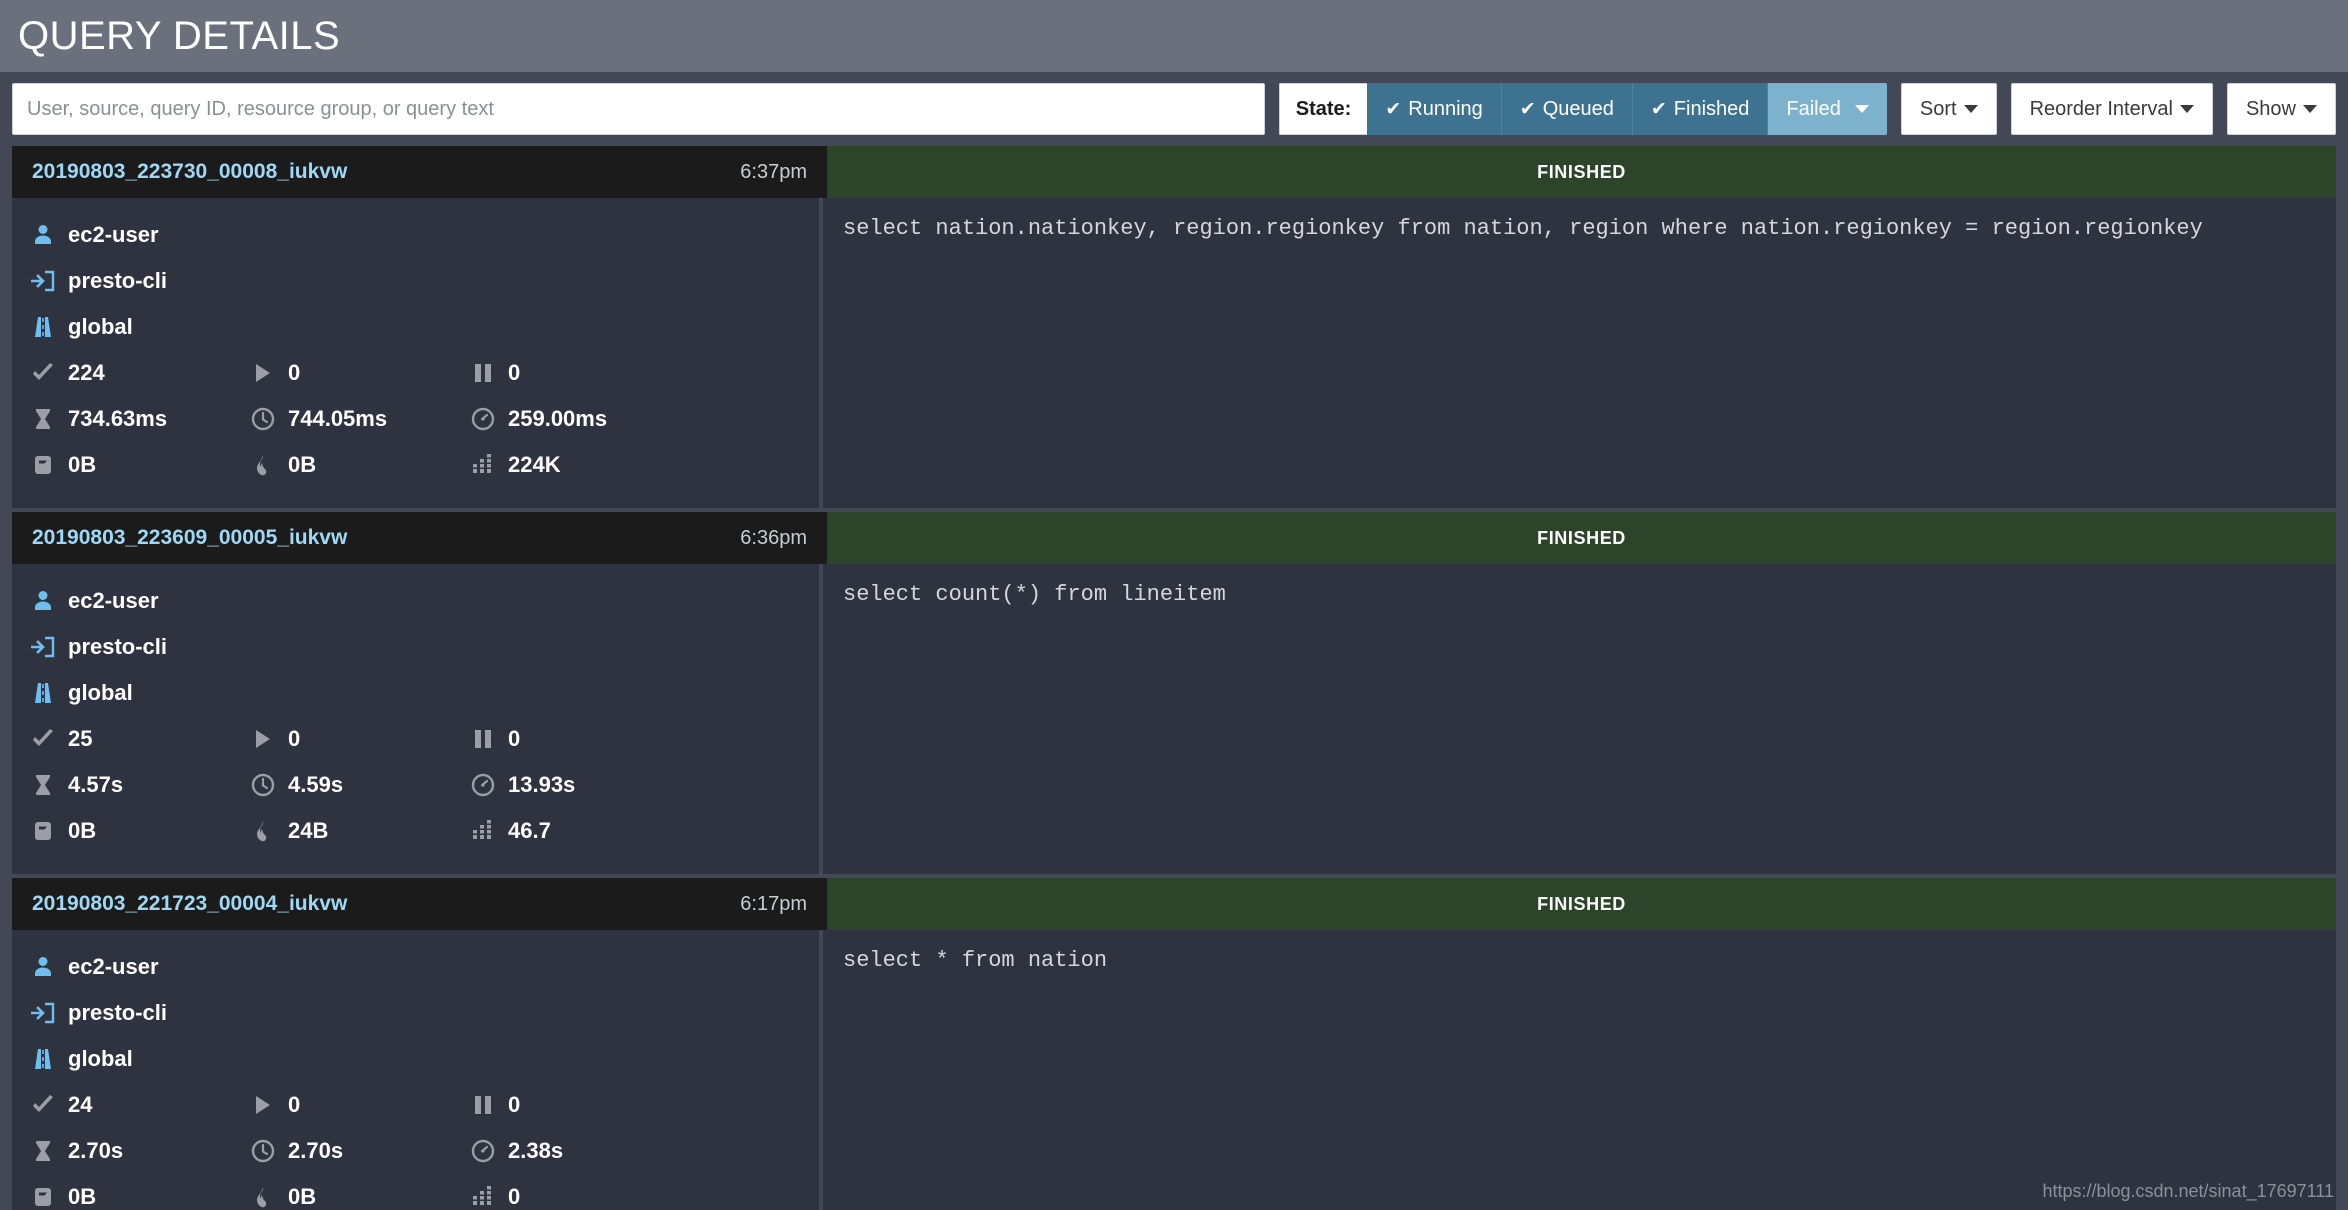 Image resolution: width=2348 pixels, height=1210 pixels. I want to click on query-memory-row: 0B 0B 224K, so click(424, 465).